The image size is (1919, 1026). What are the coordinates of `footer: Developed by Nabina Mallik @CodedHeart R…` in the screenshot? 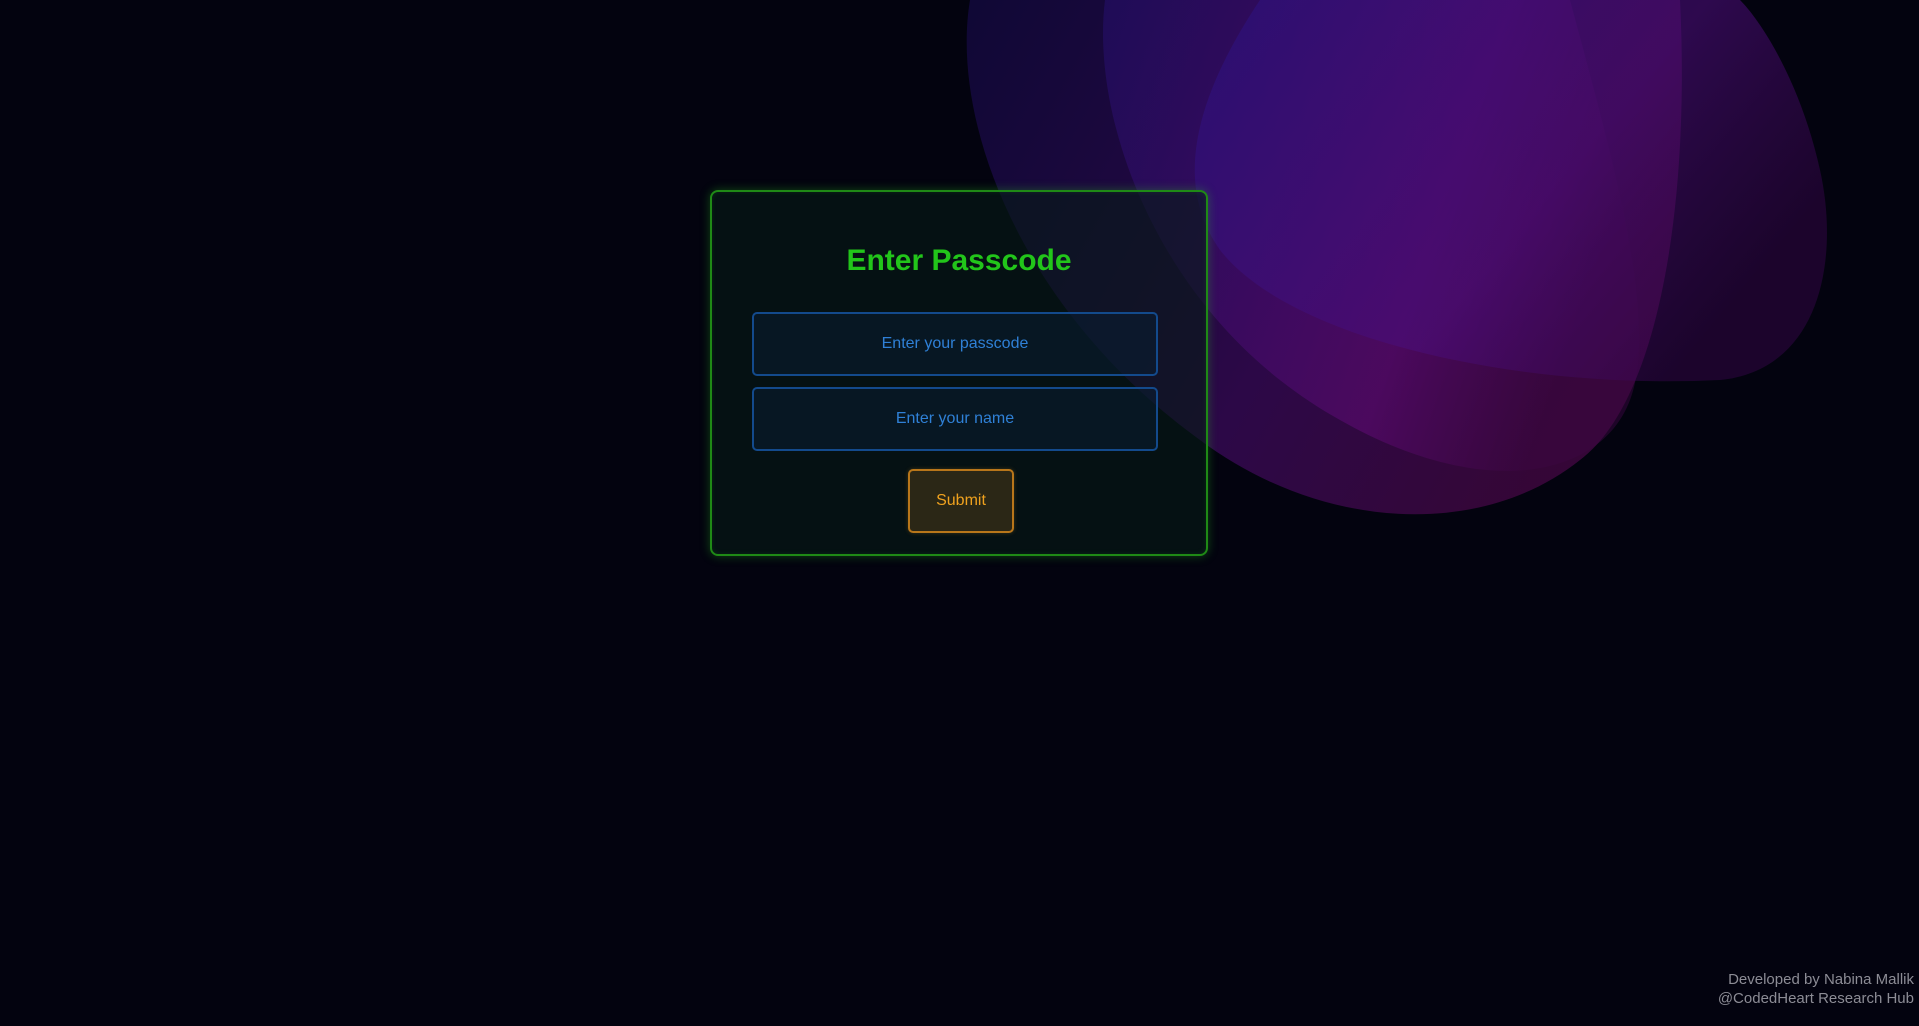 It's located at (1816, 989).